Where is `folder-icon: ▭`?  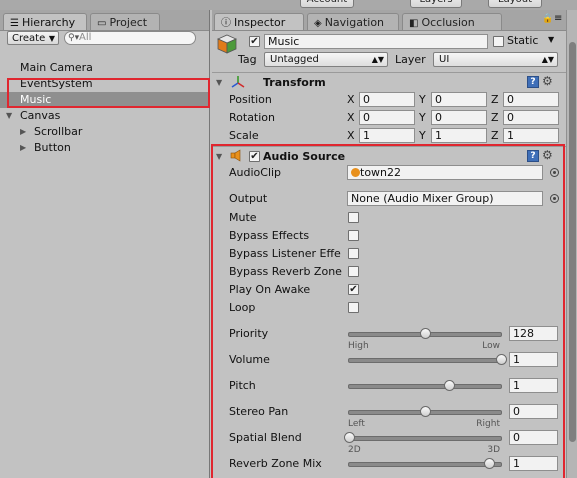
folder-icon: ▭ is located at coordinates (102, 23).